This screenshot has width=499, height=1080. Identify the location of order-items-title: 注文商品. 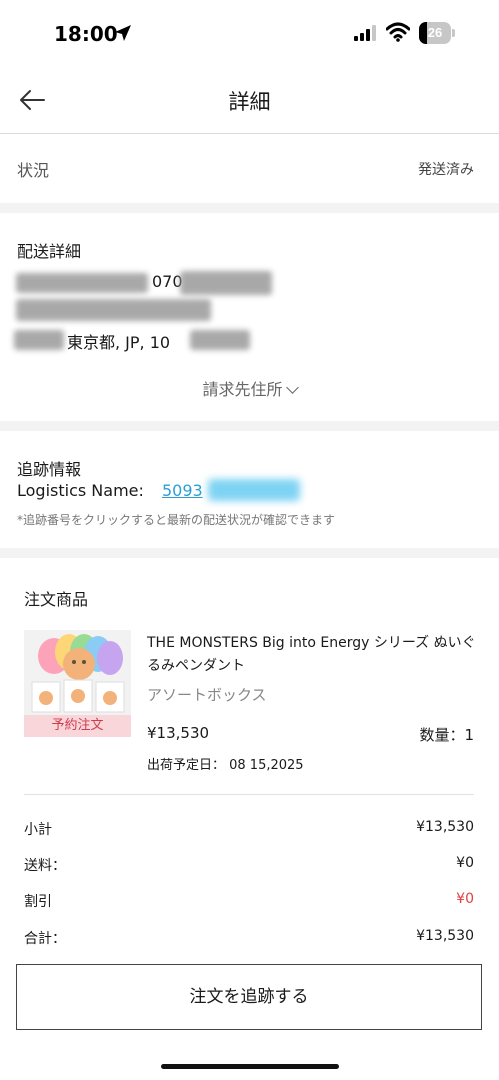
(56, 599).